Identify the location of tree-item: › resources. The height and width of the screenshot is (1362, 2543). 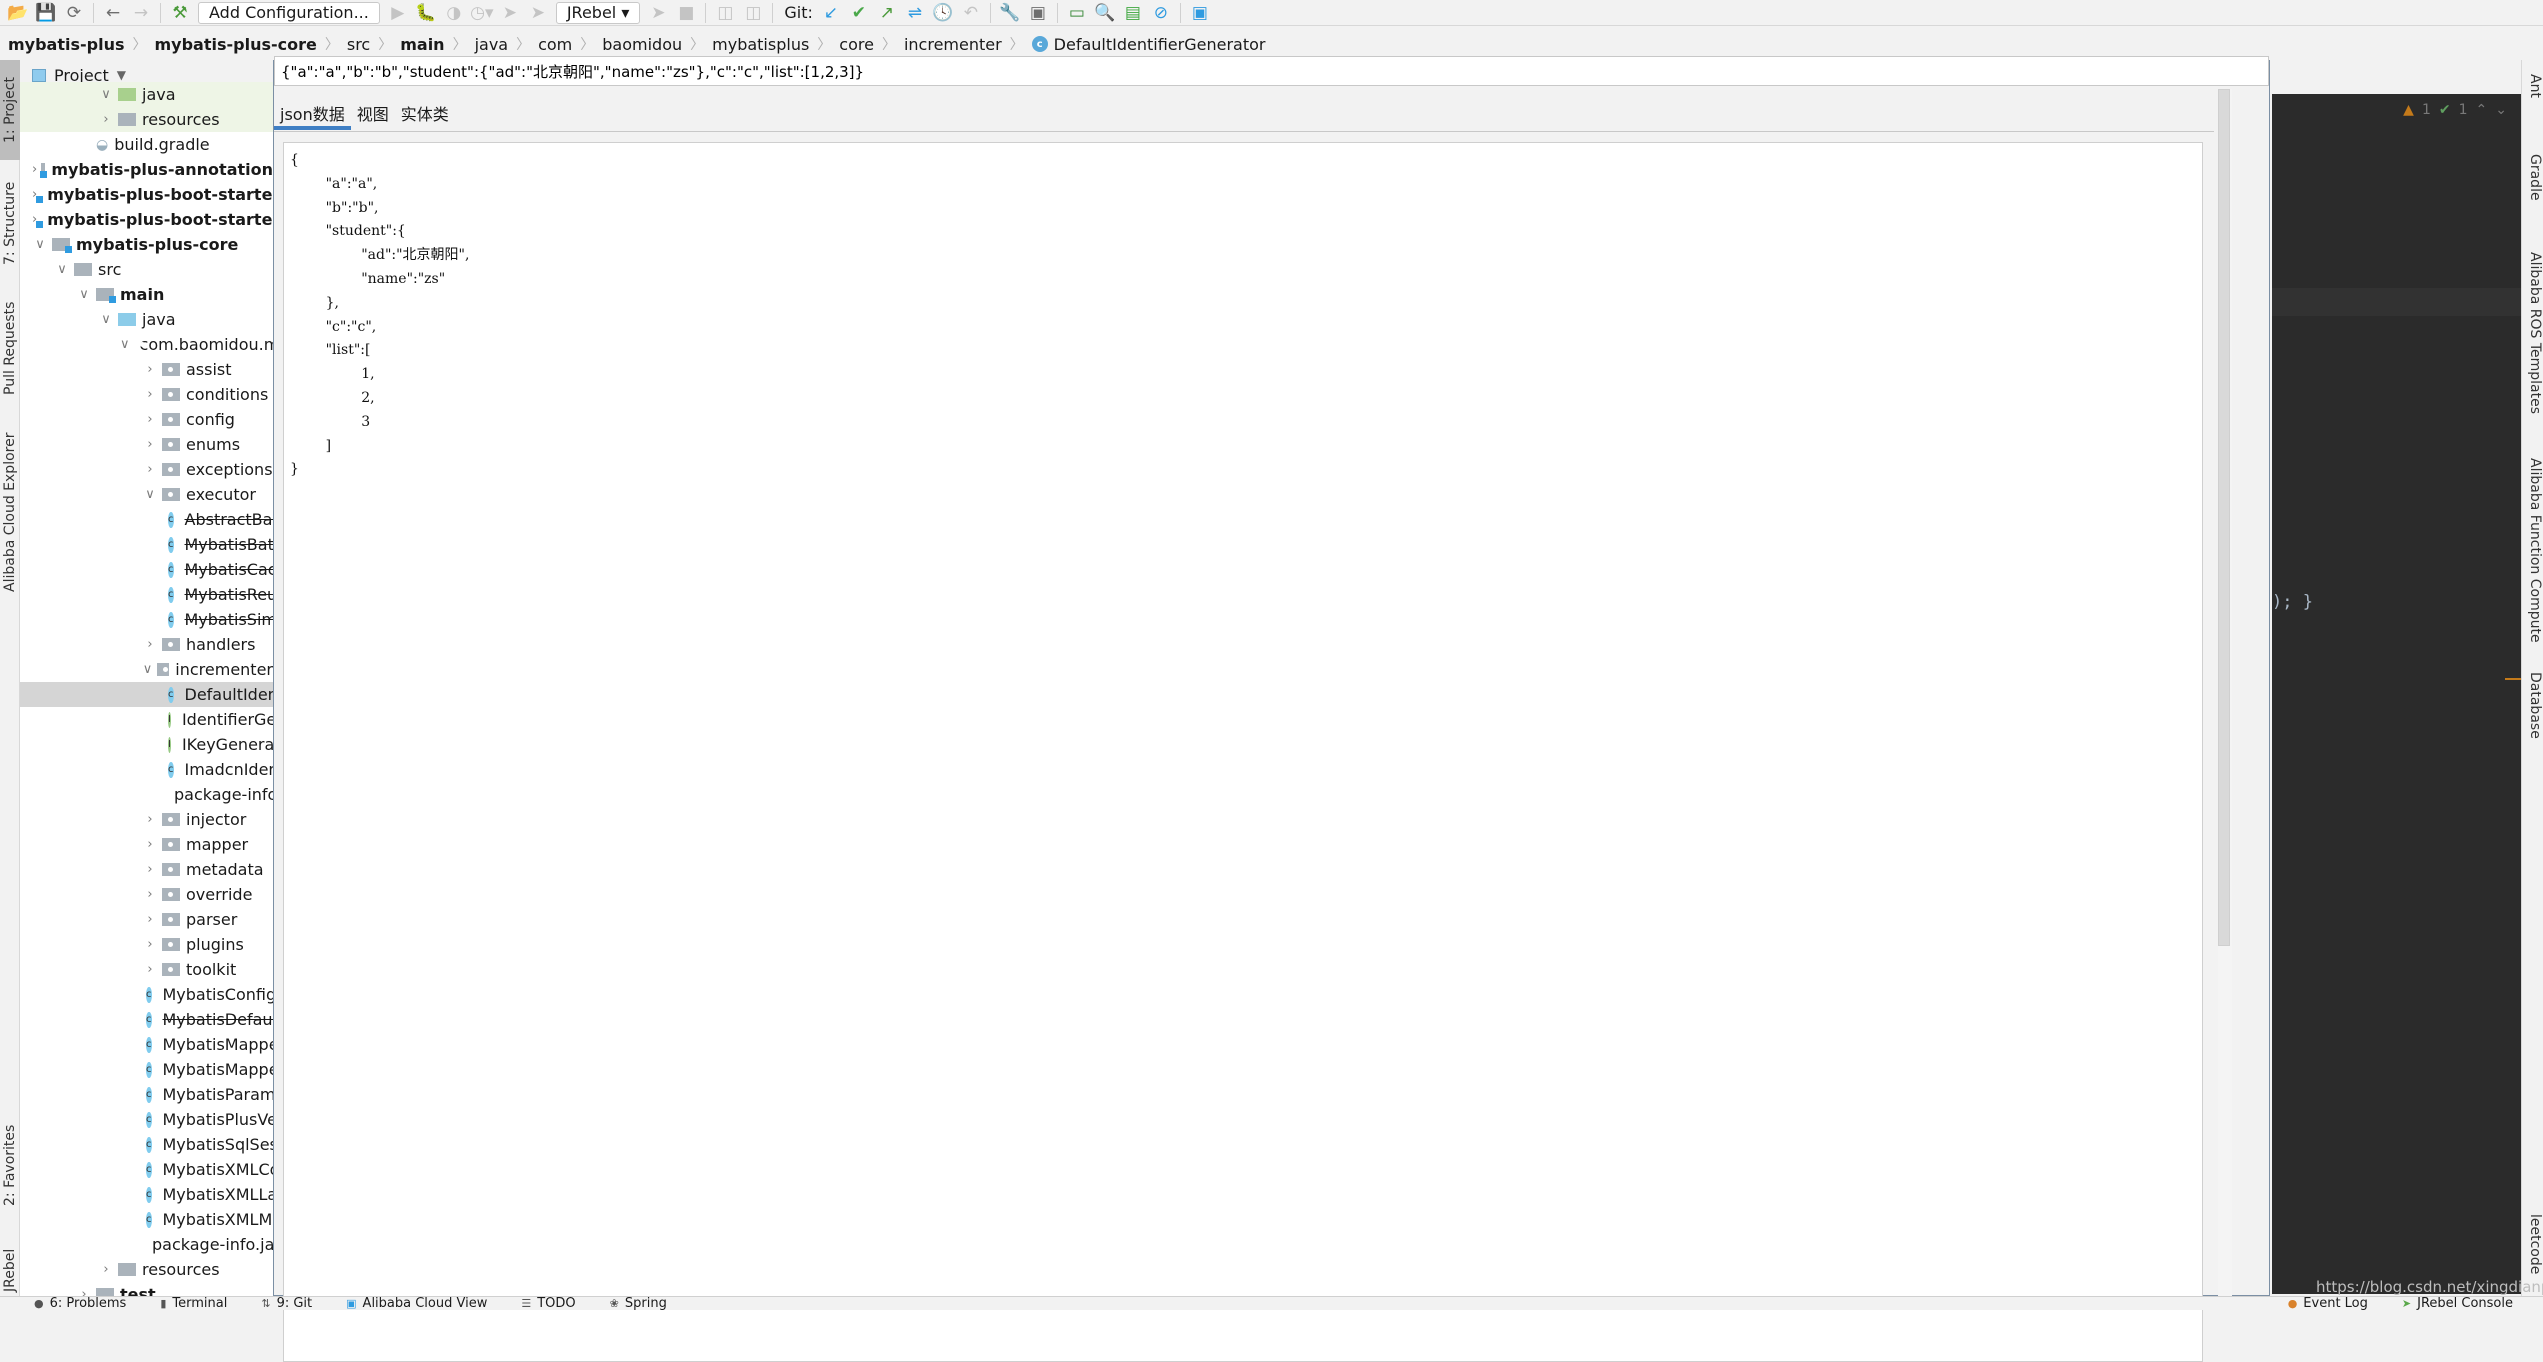
(146, 119).